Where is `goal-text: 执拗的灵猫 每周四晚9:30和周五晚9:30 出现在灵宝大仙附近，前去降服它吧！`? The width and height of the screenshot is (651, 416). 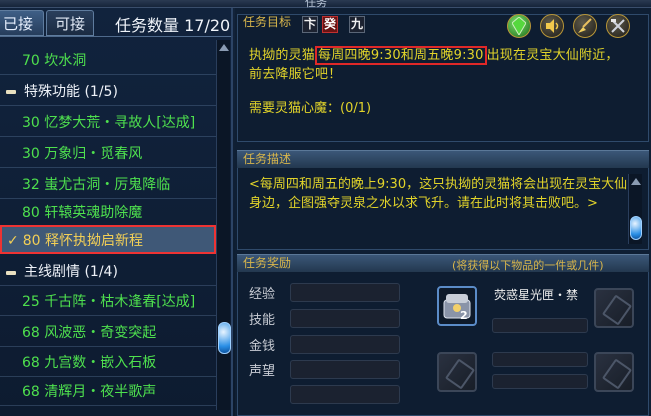
goal-text: 执拗的灵猫 每周四晚9:30和周五晚9:30 出现在灵宝大仙附近，前去降服它吧！ is located at coordinates (439, 65).